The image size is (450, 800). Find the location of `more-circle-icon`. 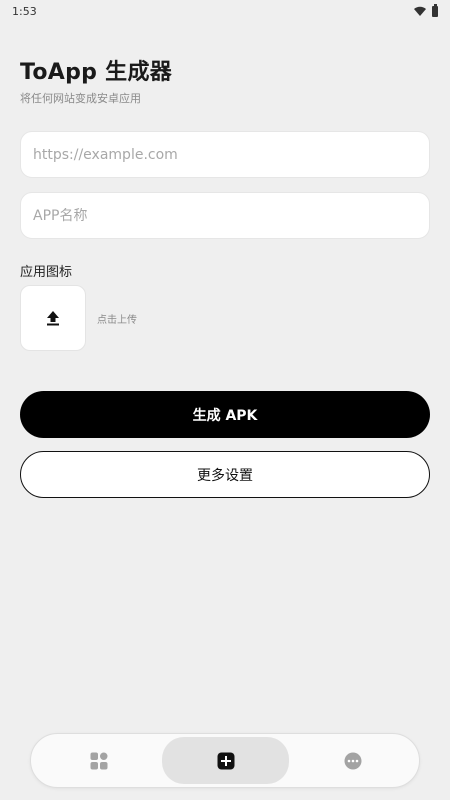

more-circle-icon is located at coordinates (352, 760).